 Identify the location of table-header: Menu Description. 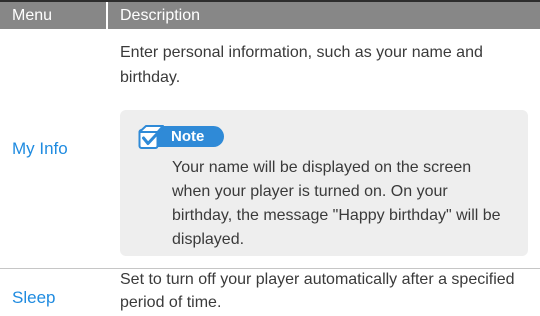
(270, 15).